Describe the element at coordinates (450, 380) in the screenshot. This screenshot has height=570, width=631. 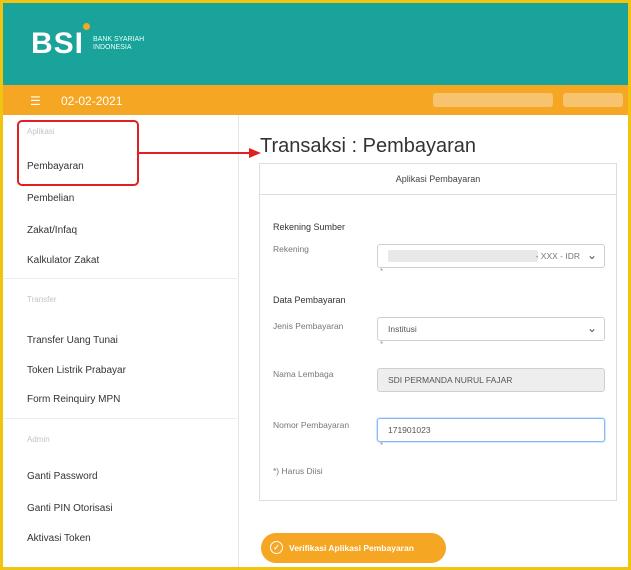
I see `nama-lembaga-value: SDI PERMANDA NURUL FAJAR` at that location.